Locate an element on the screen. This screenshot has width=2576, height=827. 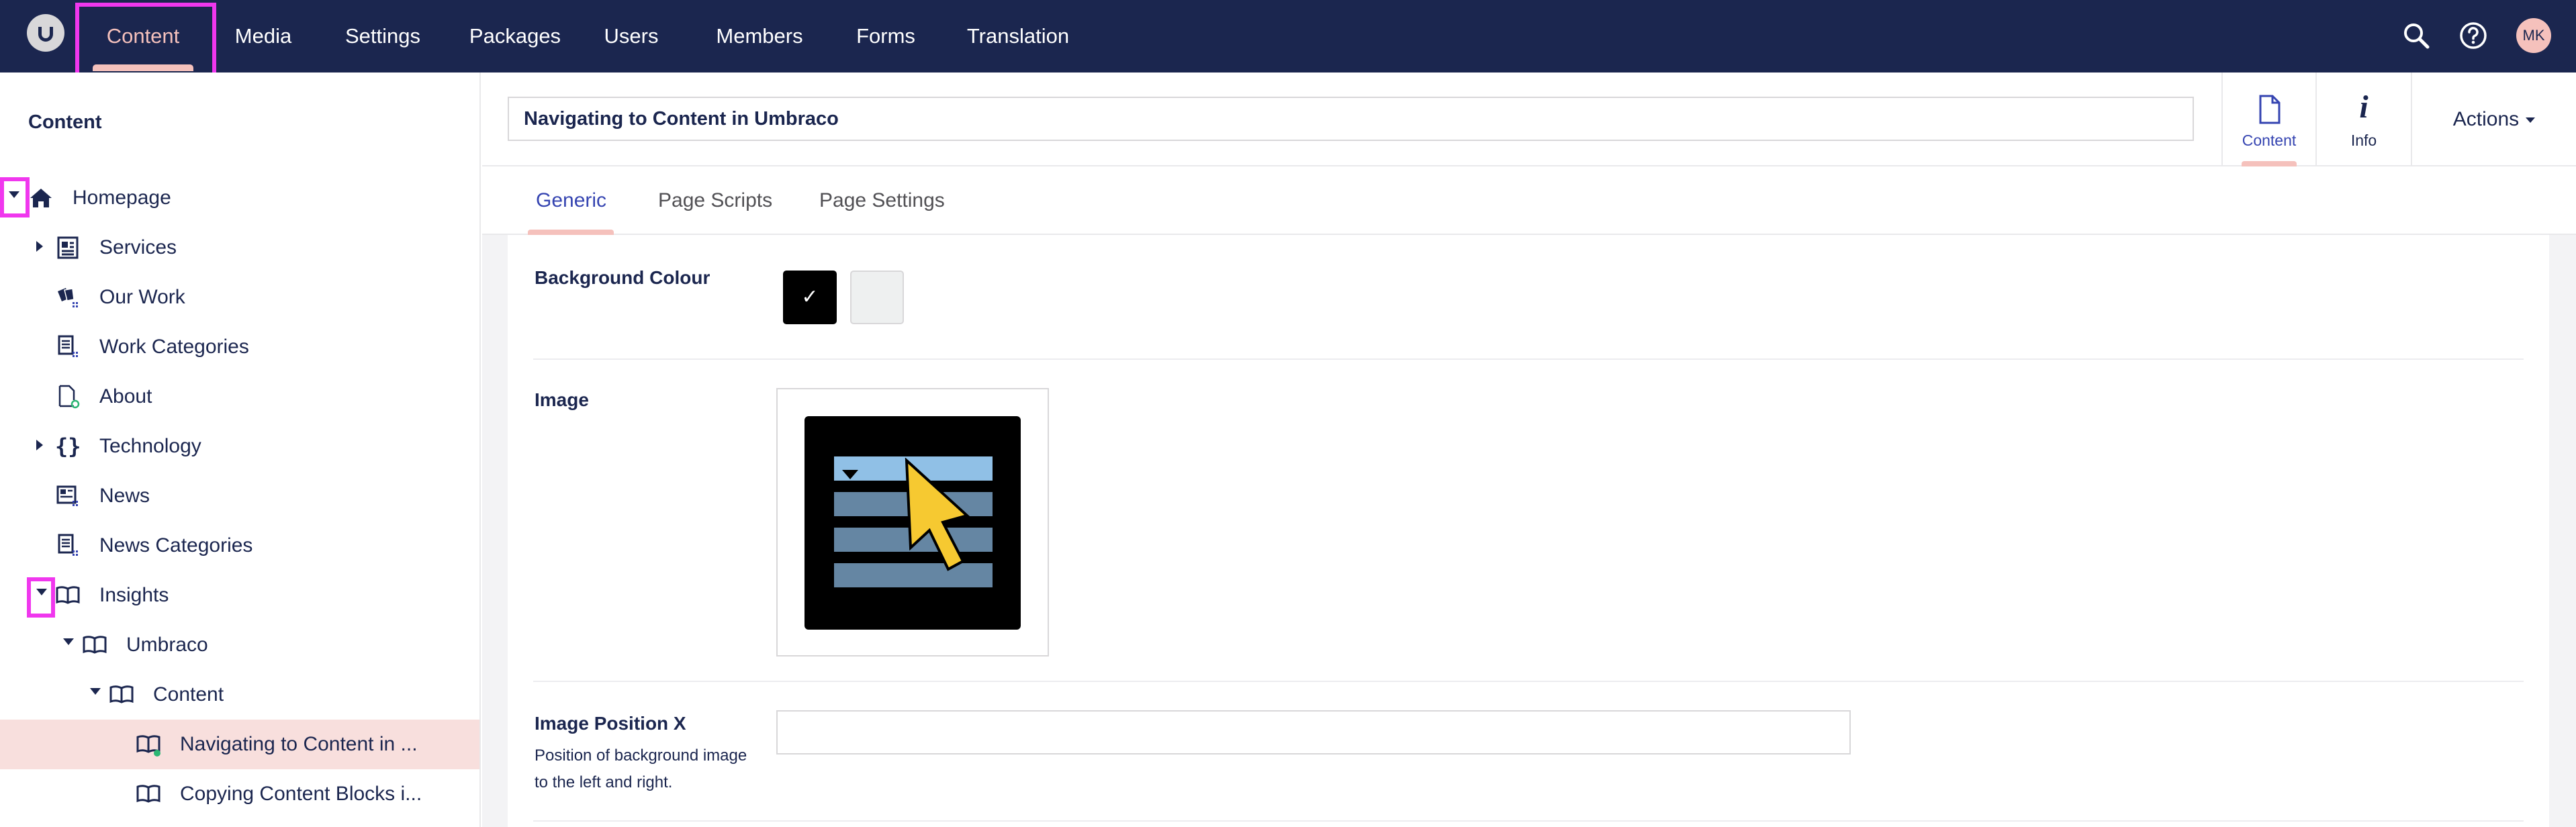
nav-packages: Packages is located at coordinates (515, 36).